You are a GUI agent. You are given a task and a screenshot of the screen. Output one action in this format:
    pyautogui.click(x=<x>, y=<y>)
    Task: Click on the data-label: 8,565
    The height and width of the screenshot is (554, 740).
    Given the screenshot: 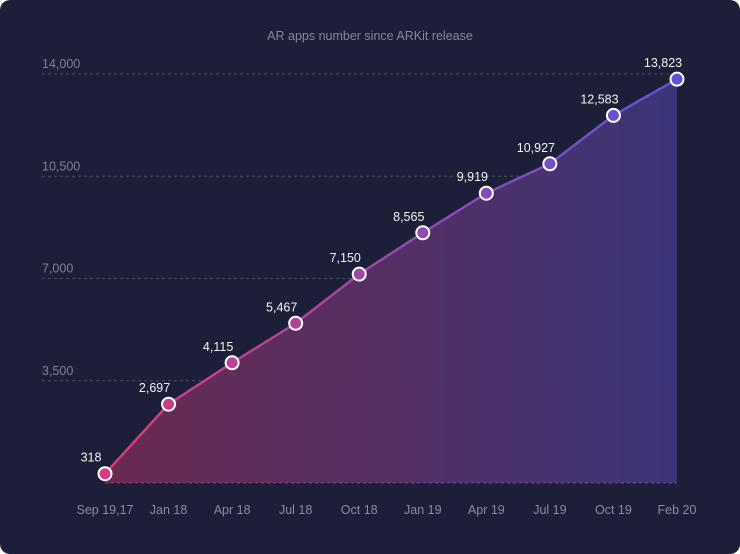 What is the action you would take?
    pyautogui.click(x=408, y=217)
    